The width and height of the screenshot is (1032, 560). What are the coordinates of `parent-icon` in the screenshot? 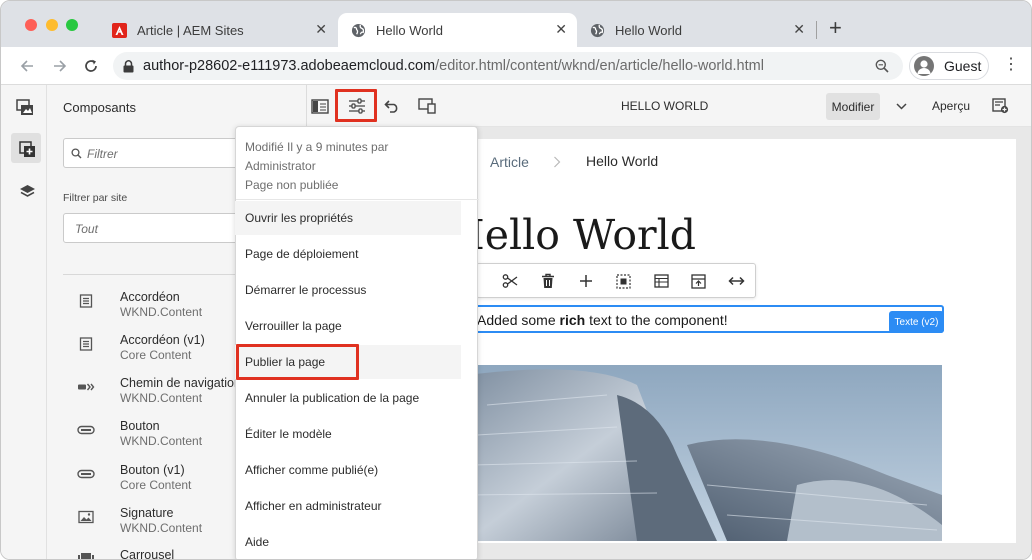 It's located at (698, 281).